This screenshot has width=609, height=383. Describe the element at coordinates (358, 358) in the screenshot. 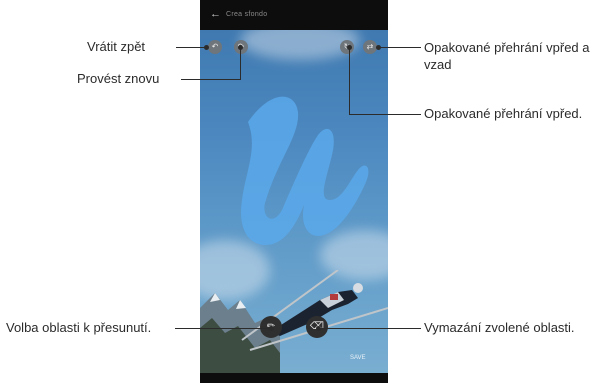

I see `save-button: SAVE` at that location.